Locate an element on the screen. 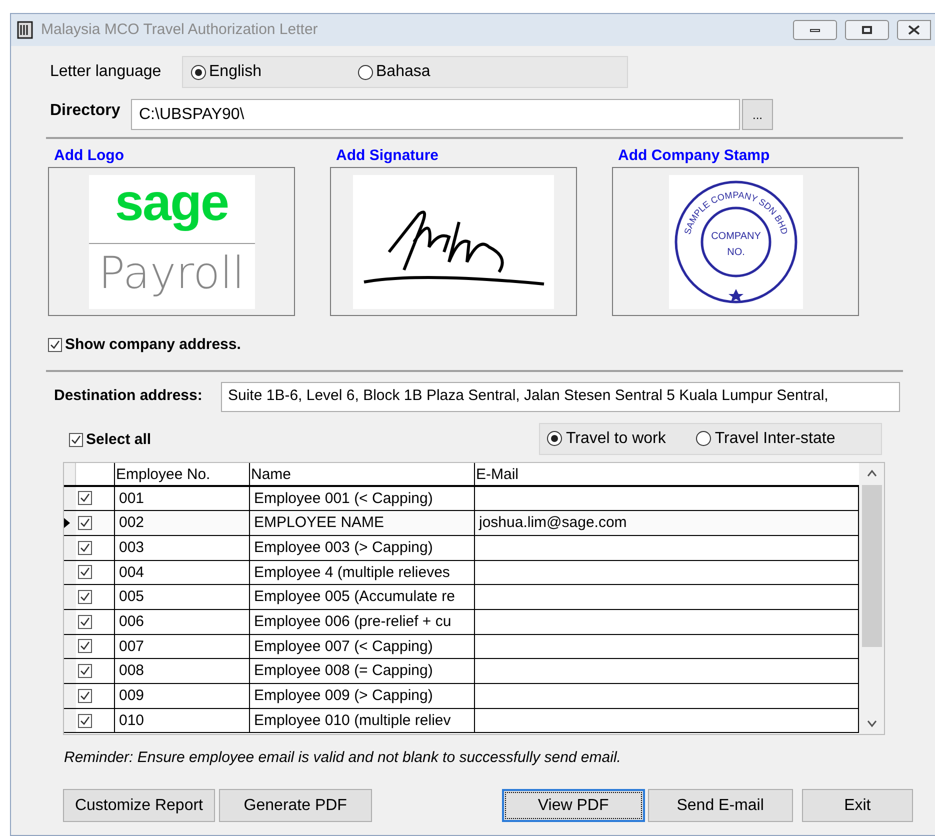  table-cell: Employee 007 (< Capping) is located at coordinates (362, 646).